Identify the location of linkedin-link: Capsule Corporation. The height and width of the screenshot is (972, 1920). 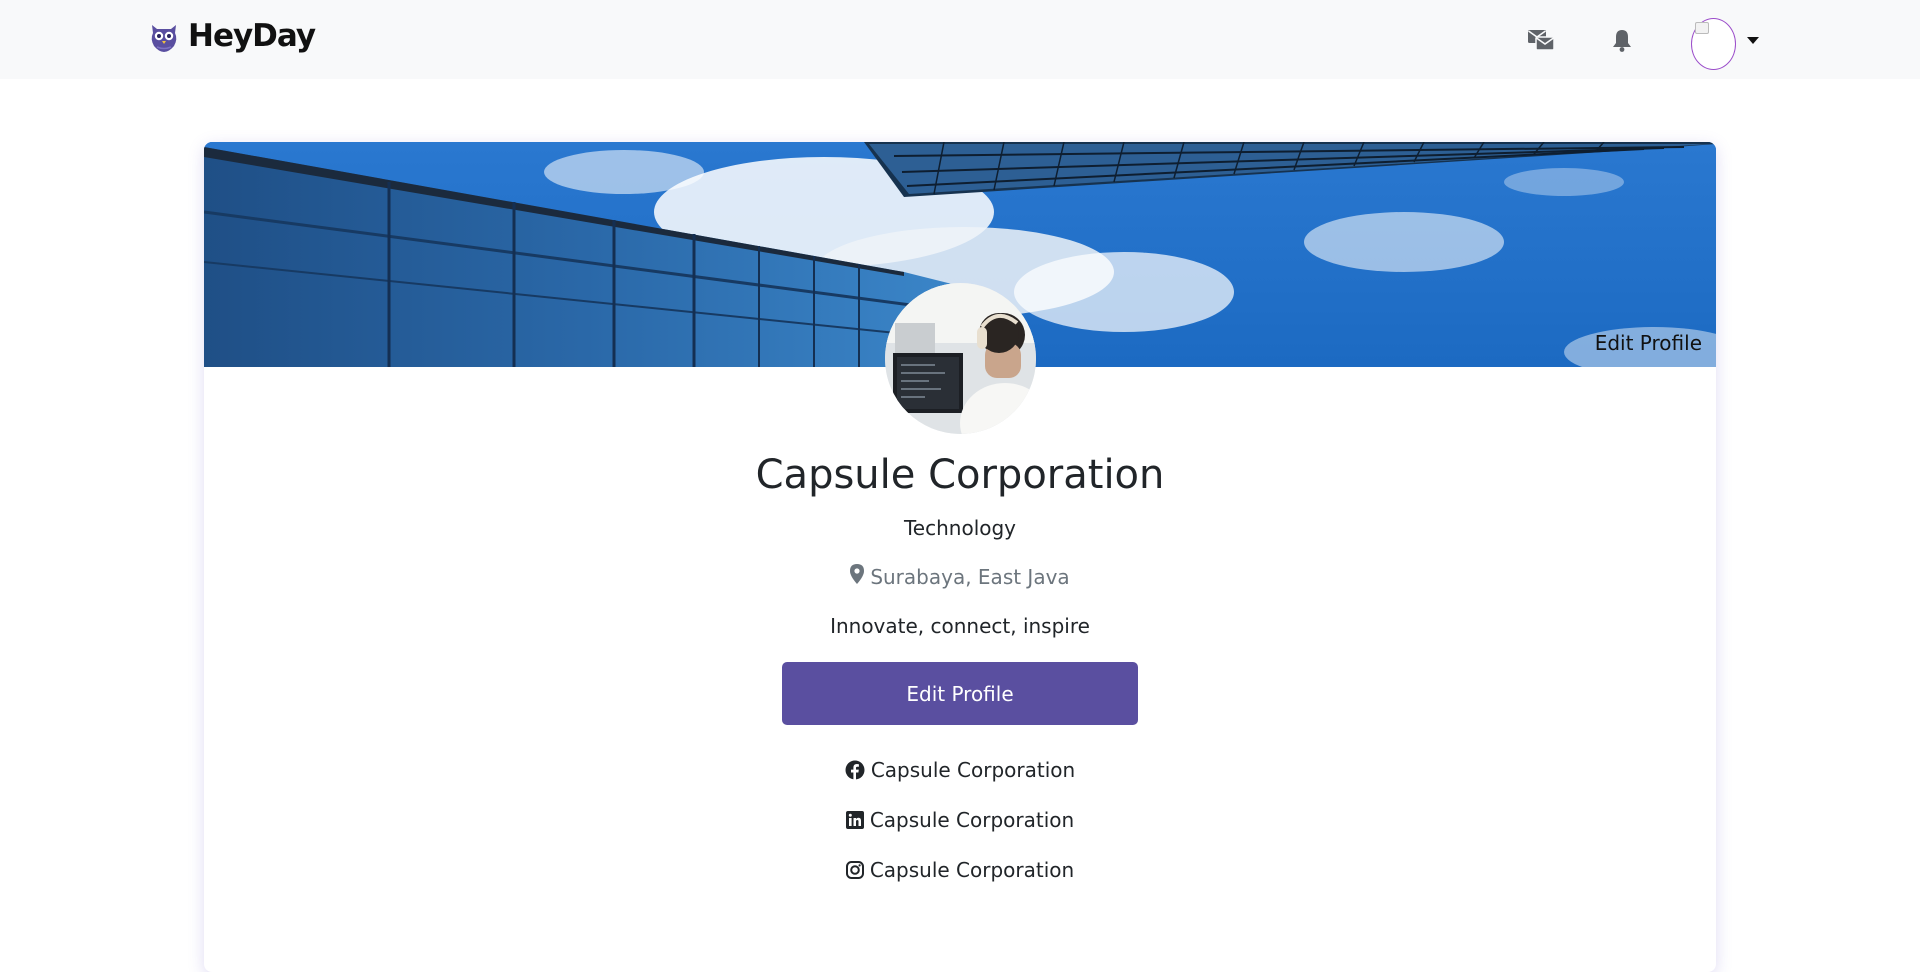
(960, 820).